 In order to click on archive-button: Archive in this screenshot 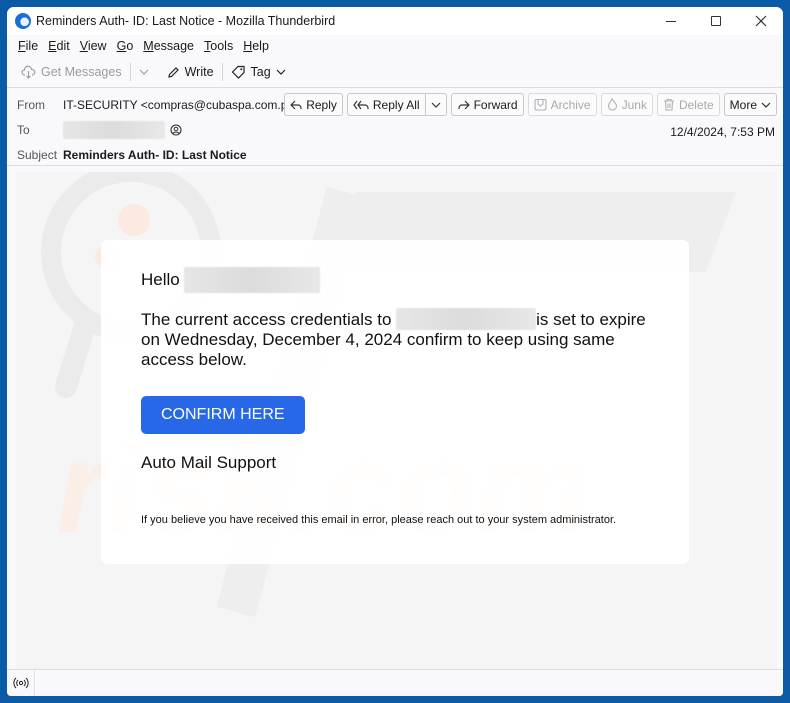, I will do `click(562, 104)`.